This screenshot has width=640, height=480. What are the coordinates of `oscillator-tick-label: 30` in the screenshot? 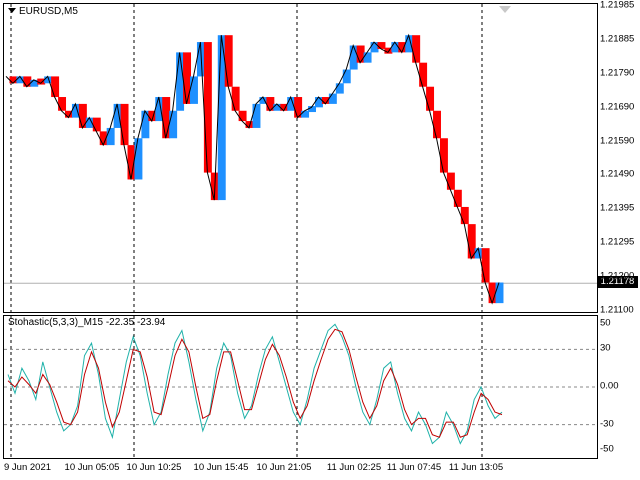 It's located at (605, 348).